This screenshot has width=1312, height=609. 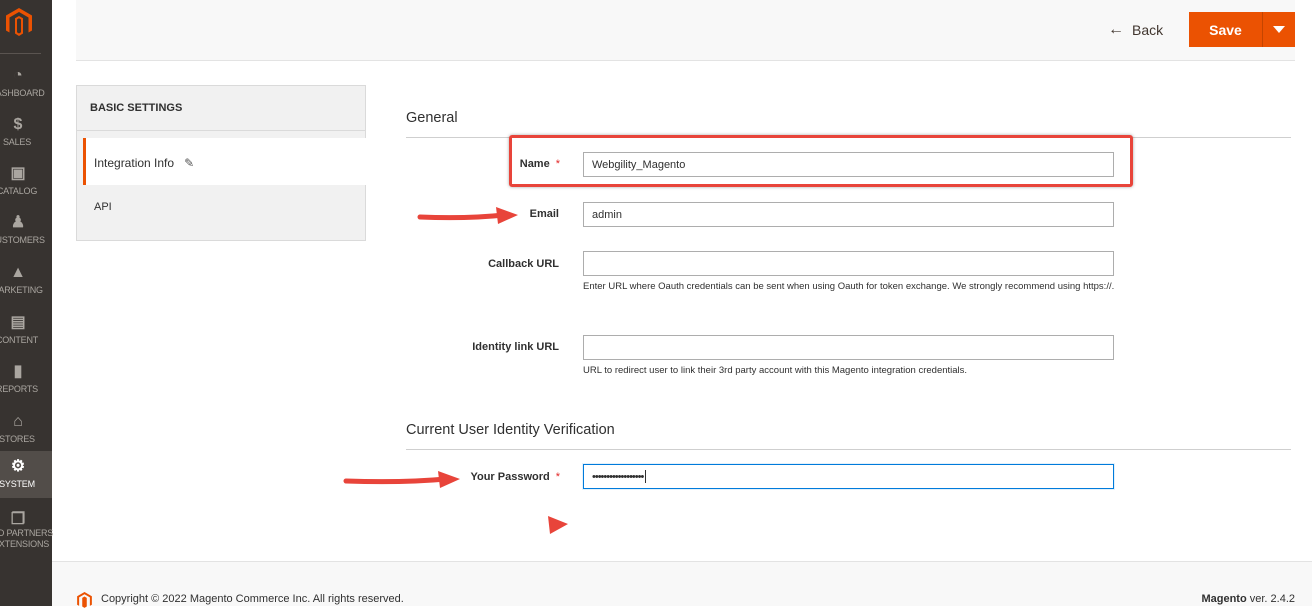 I want to click on bar-chart-icon: ▮, so click(x=18, y=371).